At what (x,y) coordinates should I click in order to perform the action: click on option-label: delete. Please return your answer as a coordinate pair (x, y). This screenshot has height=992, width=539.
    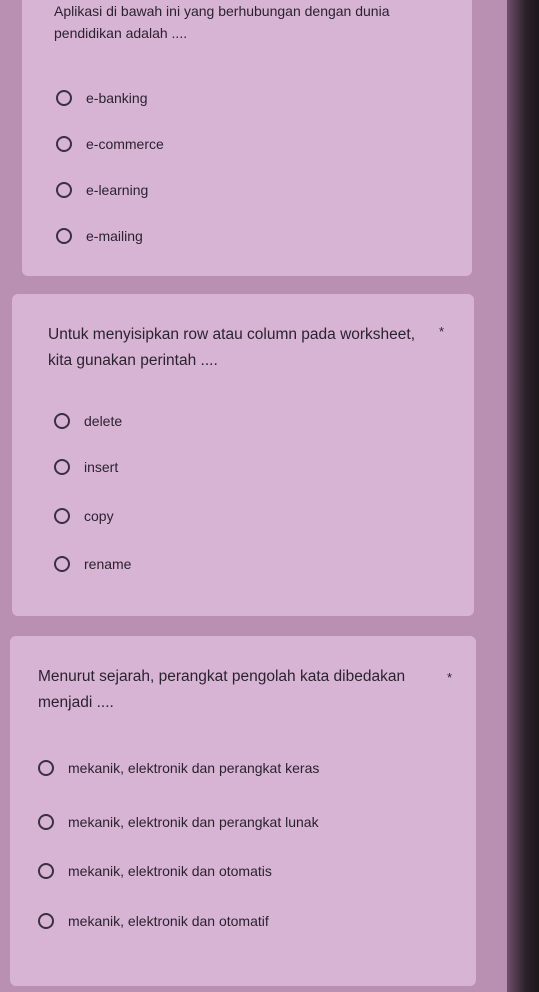
    Looking at the image, I should click on (103, 421).